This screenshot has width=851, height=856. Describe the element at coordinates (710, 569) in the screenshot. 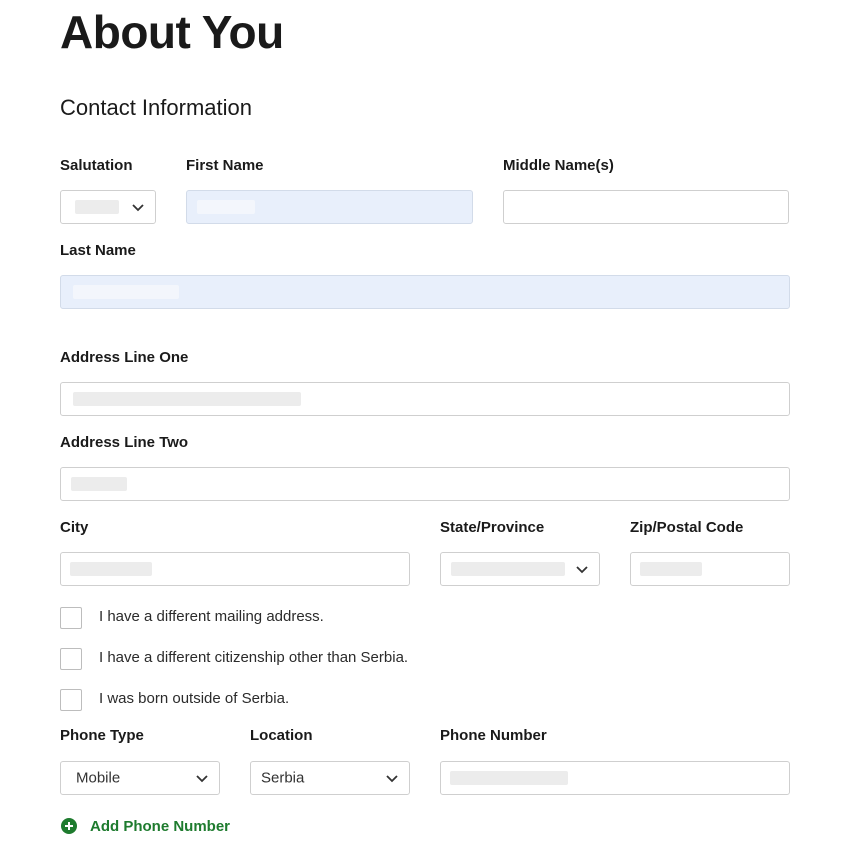

I see `zip-input` at that location.